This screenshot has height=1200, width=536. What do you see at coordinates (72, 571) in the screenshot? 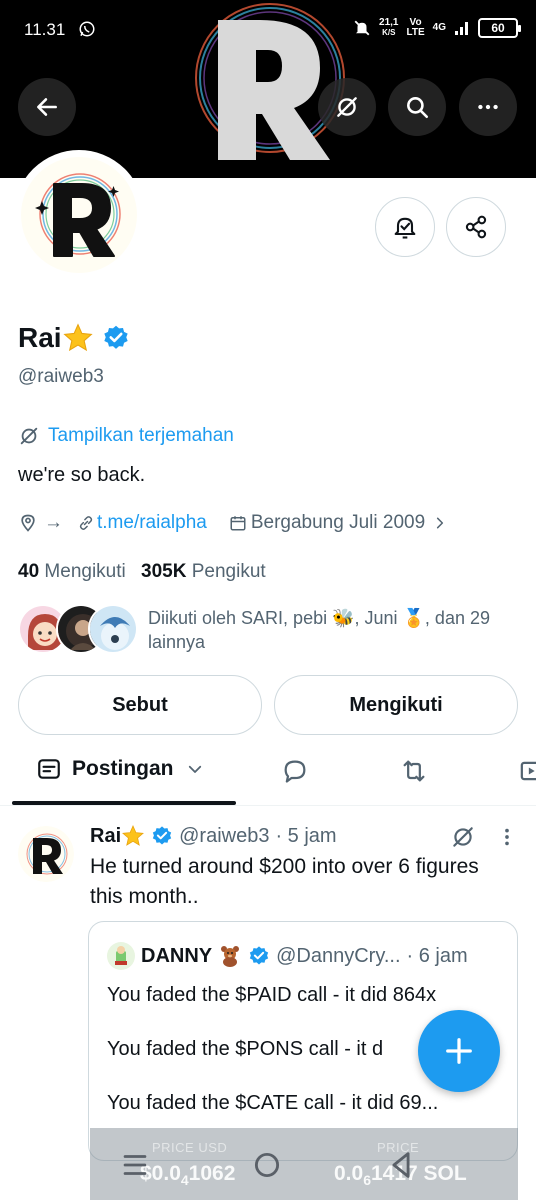
I see `following-count-link: 40 Mengikuti` at bounding box center [72, 571].